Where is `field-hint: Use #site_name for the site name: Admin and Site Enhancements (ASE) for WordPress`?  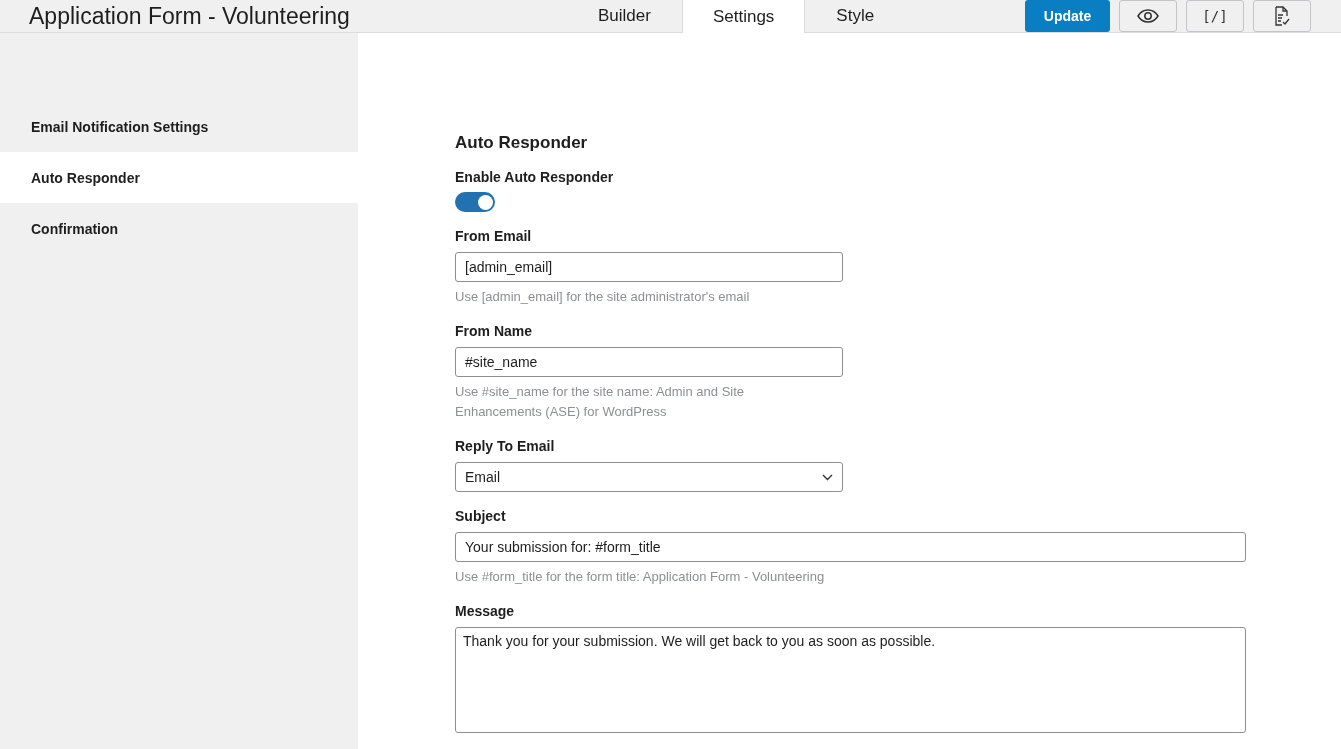
field-hint: Use #site_name for the site name: Admin and Site Enhancements (ASE) for WordPress is located at coordinates (600, 402).